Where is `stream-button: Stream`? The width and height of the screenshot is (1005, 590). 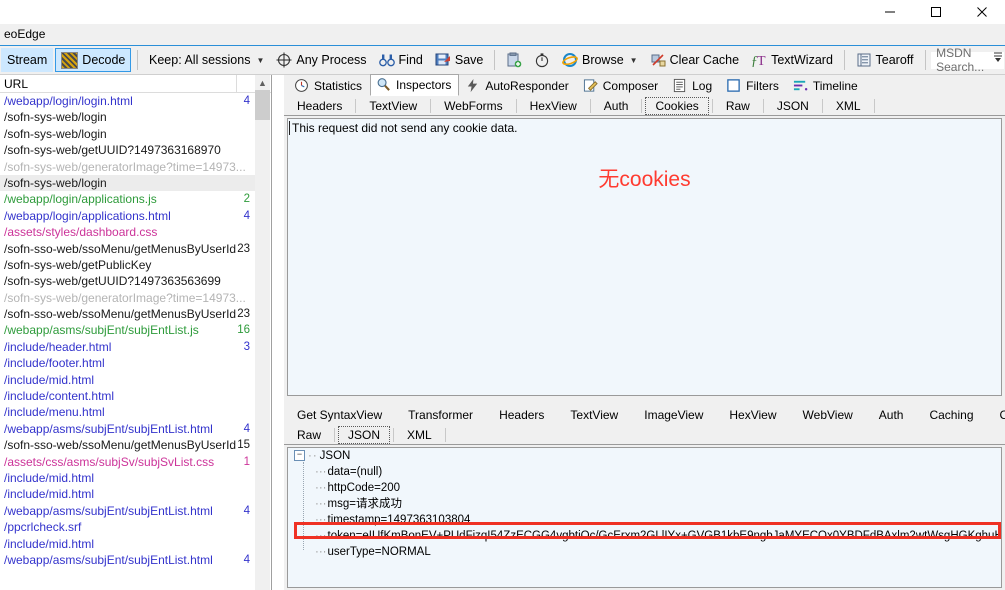
stream-button: Stream is located at coordinates (27, 60).